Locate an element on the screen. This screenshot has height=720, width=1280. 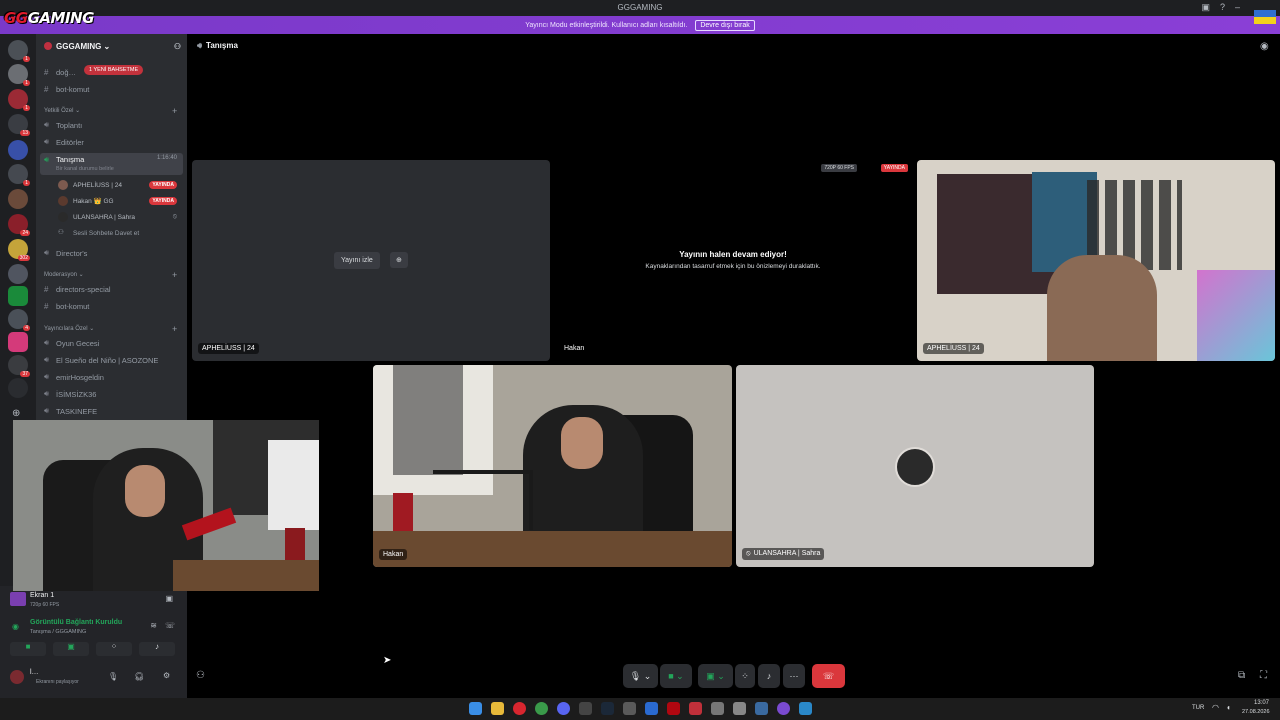
channel-el-sueno: 🔊︎ El Sueño del Niño | ASOZONE is located at coordinates (111, 360).